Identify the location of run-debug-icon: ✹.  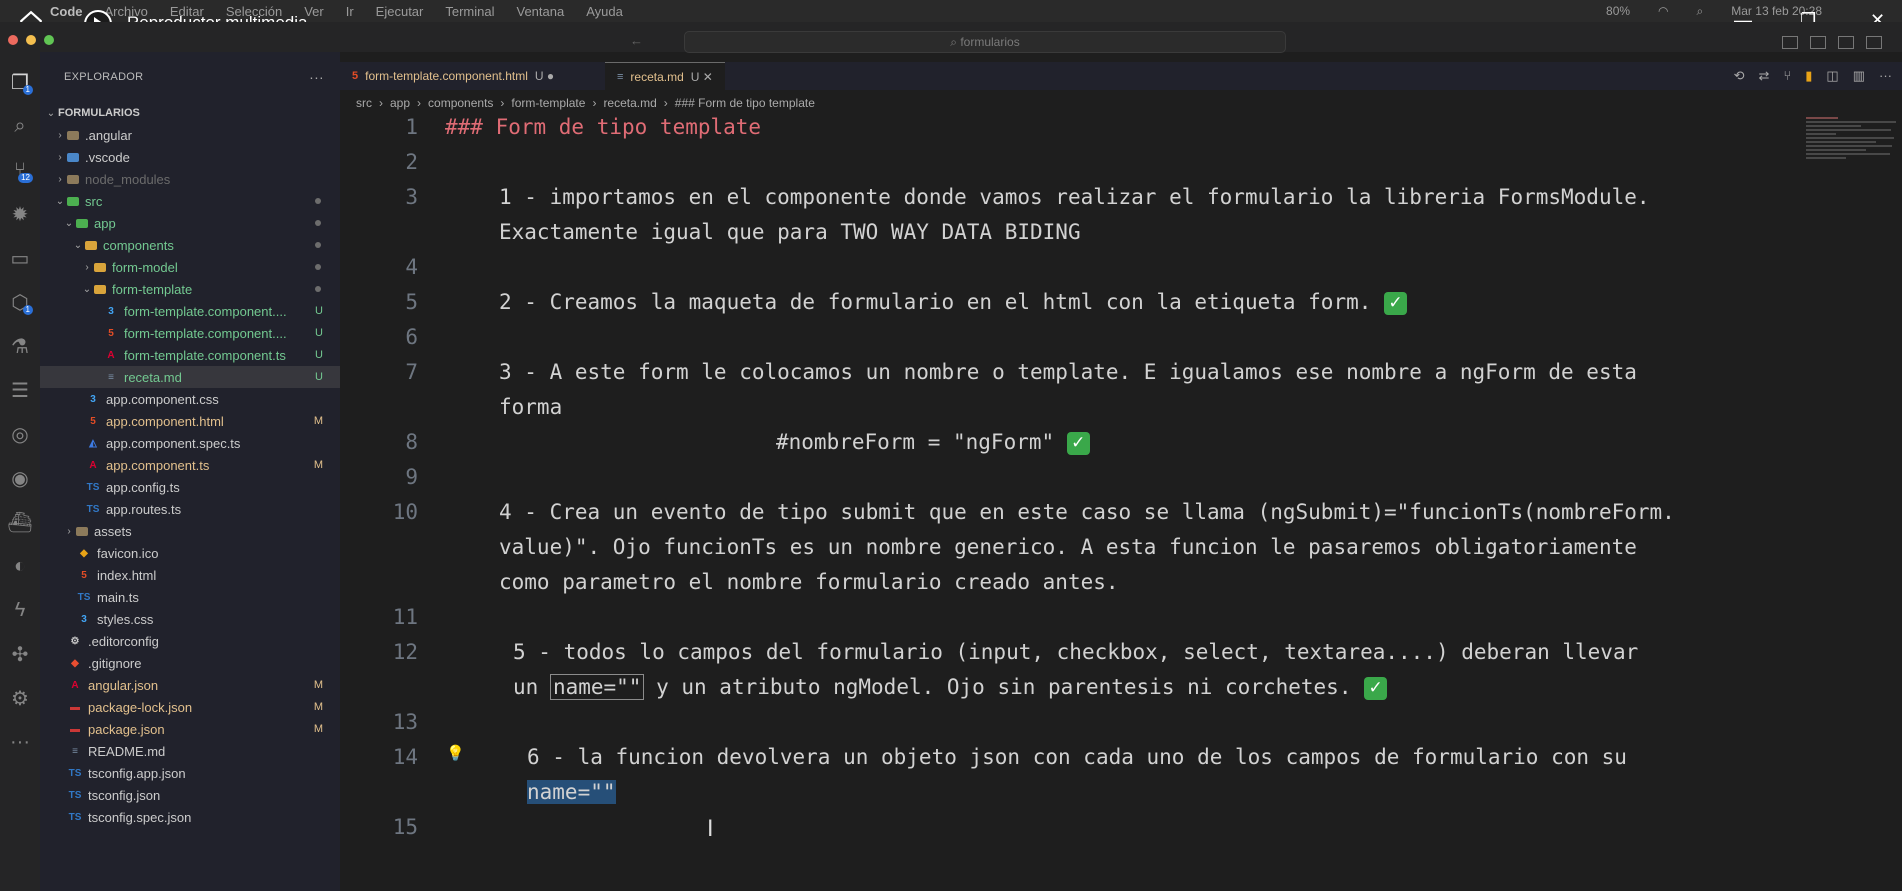
(20, 214).